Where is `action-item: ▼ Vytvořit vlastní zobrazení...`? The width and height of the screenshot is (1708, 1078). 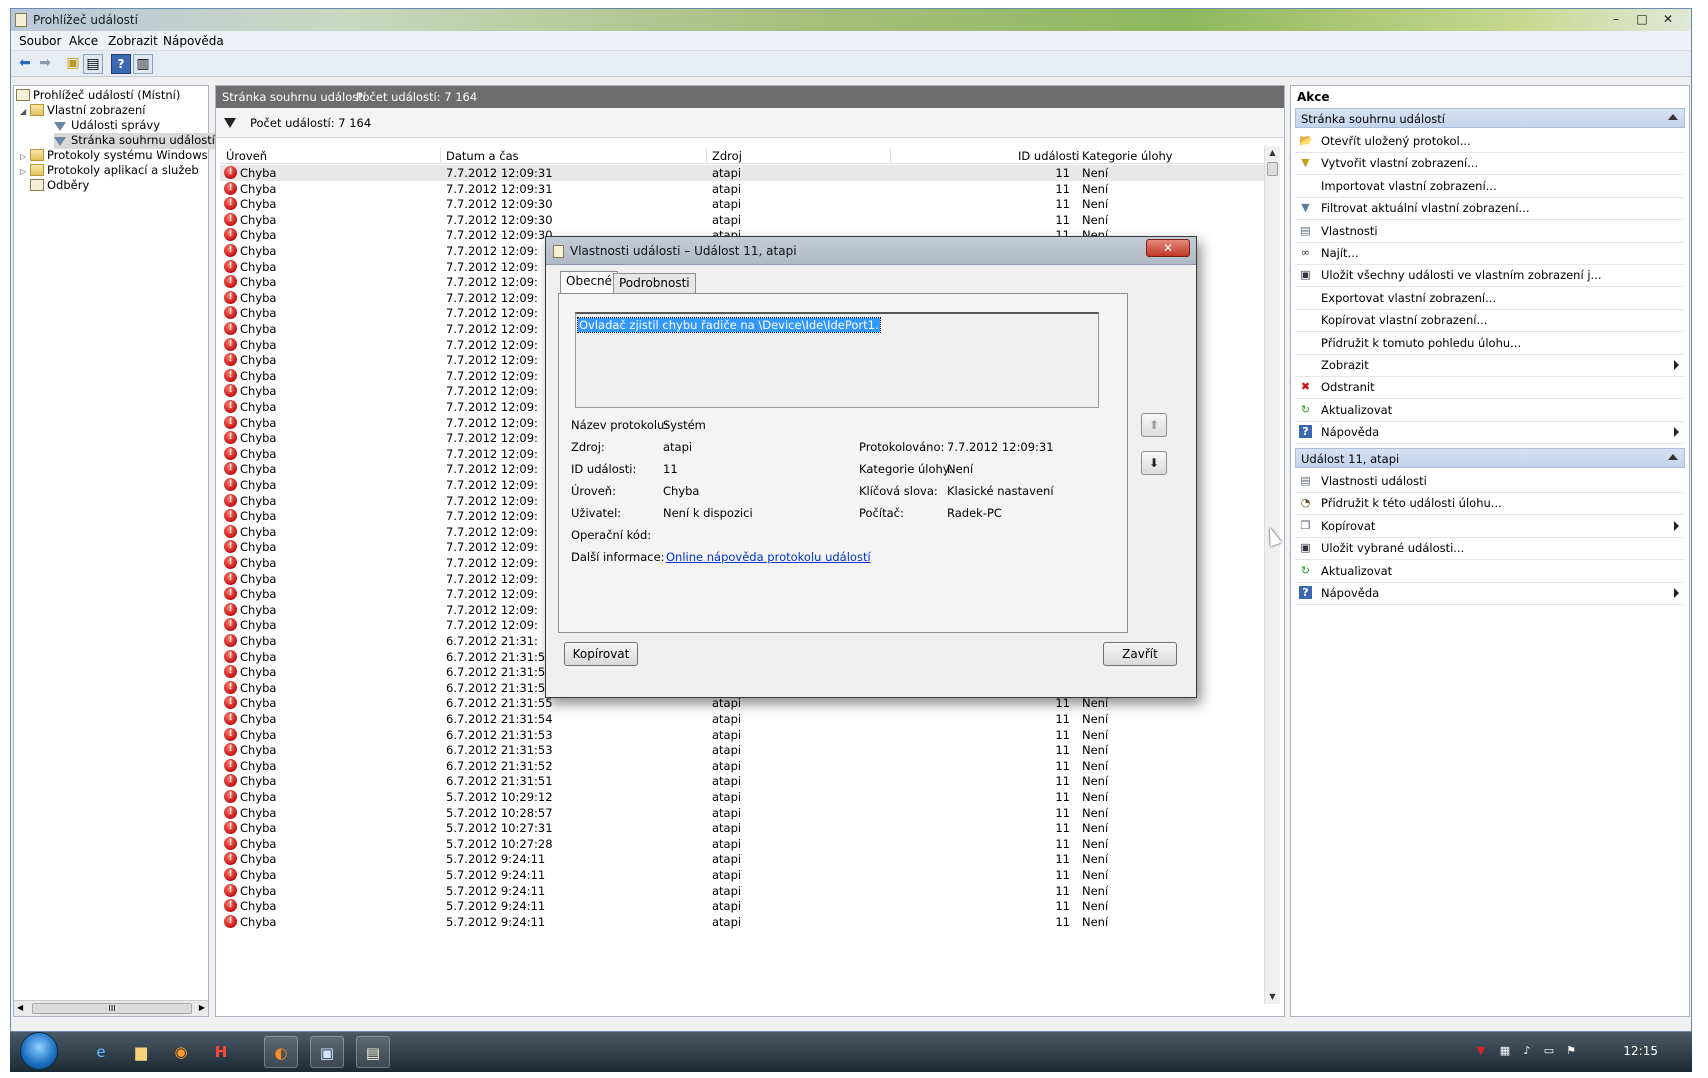 action-item: ▼ Vytvořit vlastní zobrazení... is located at coordinates (1490, 163).